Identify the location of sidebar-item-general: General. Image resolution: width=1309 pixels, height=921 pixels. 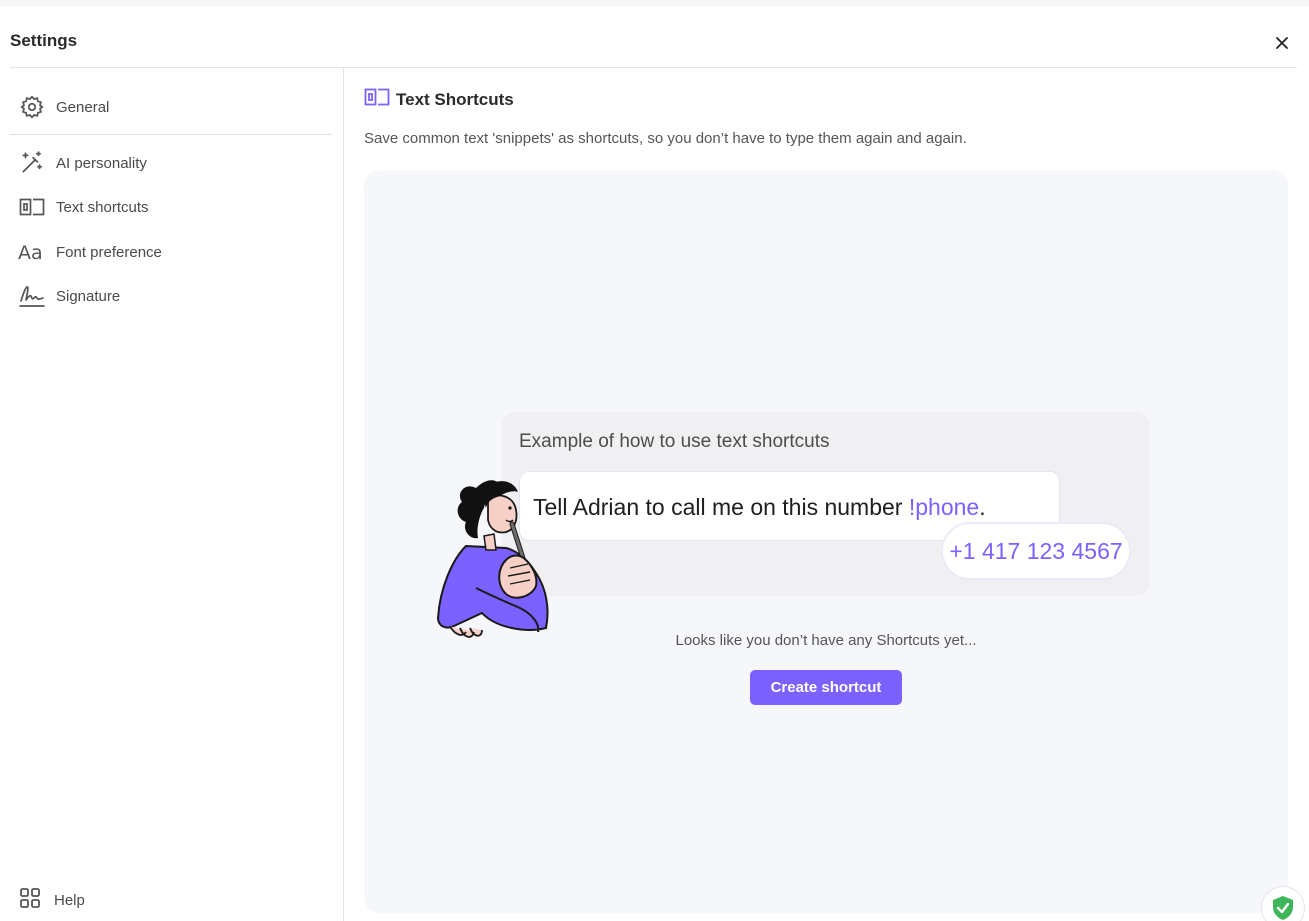
(168, 107).